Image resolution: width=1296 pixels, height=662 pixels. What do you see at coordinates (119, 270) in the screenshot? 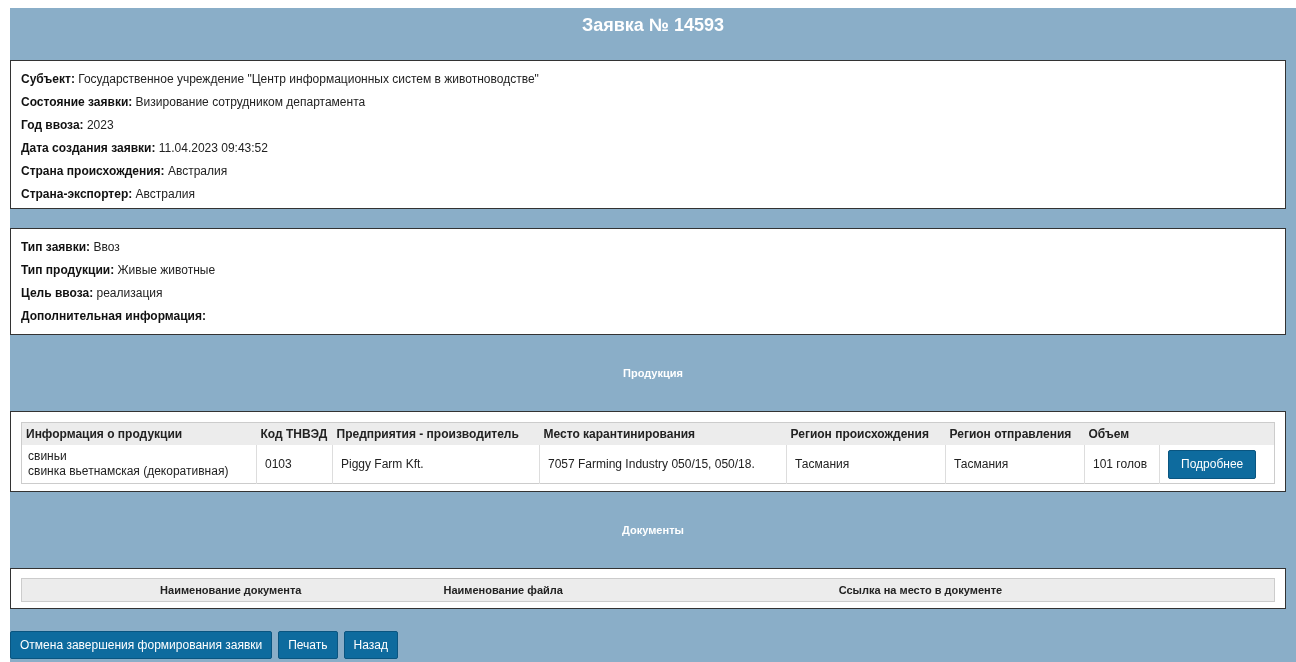
I see `info-line: Тип продукции: Живые животные` at bounding box center [119, 270].